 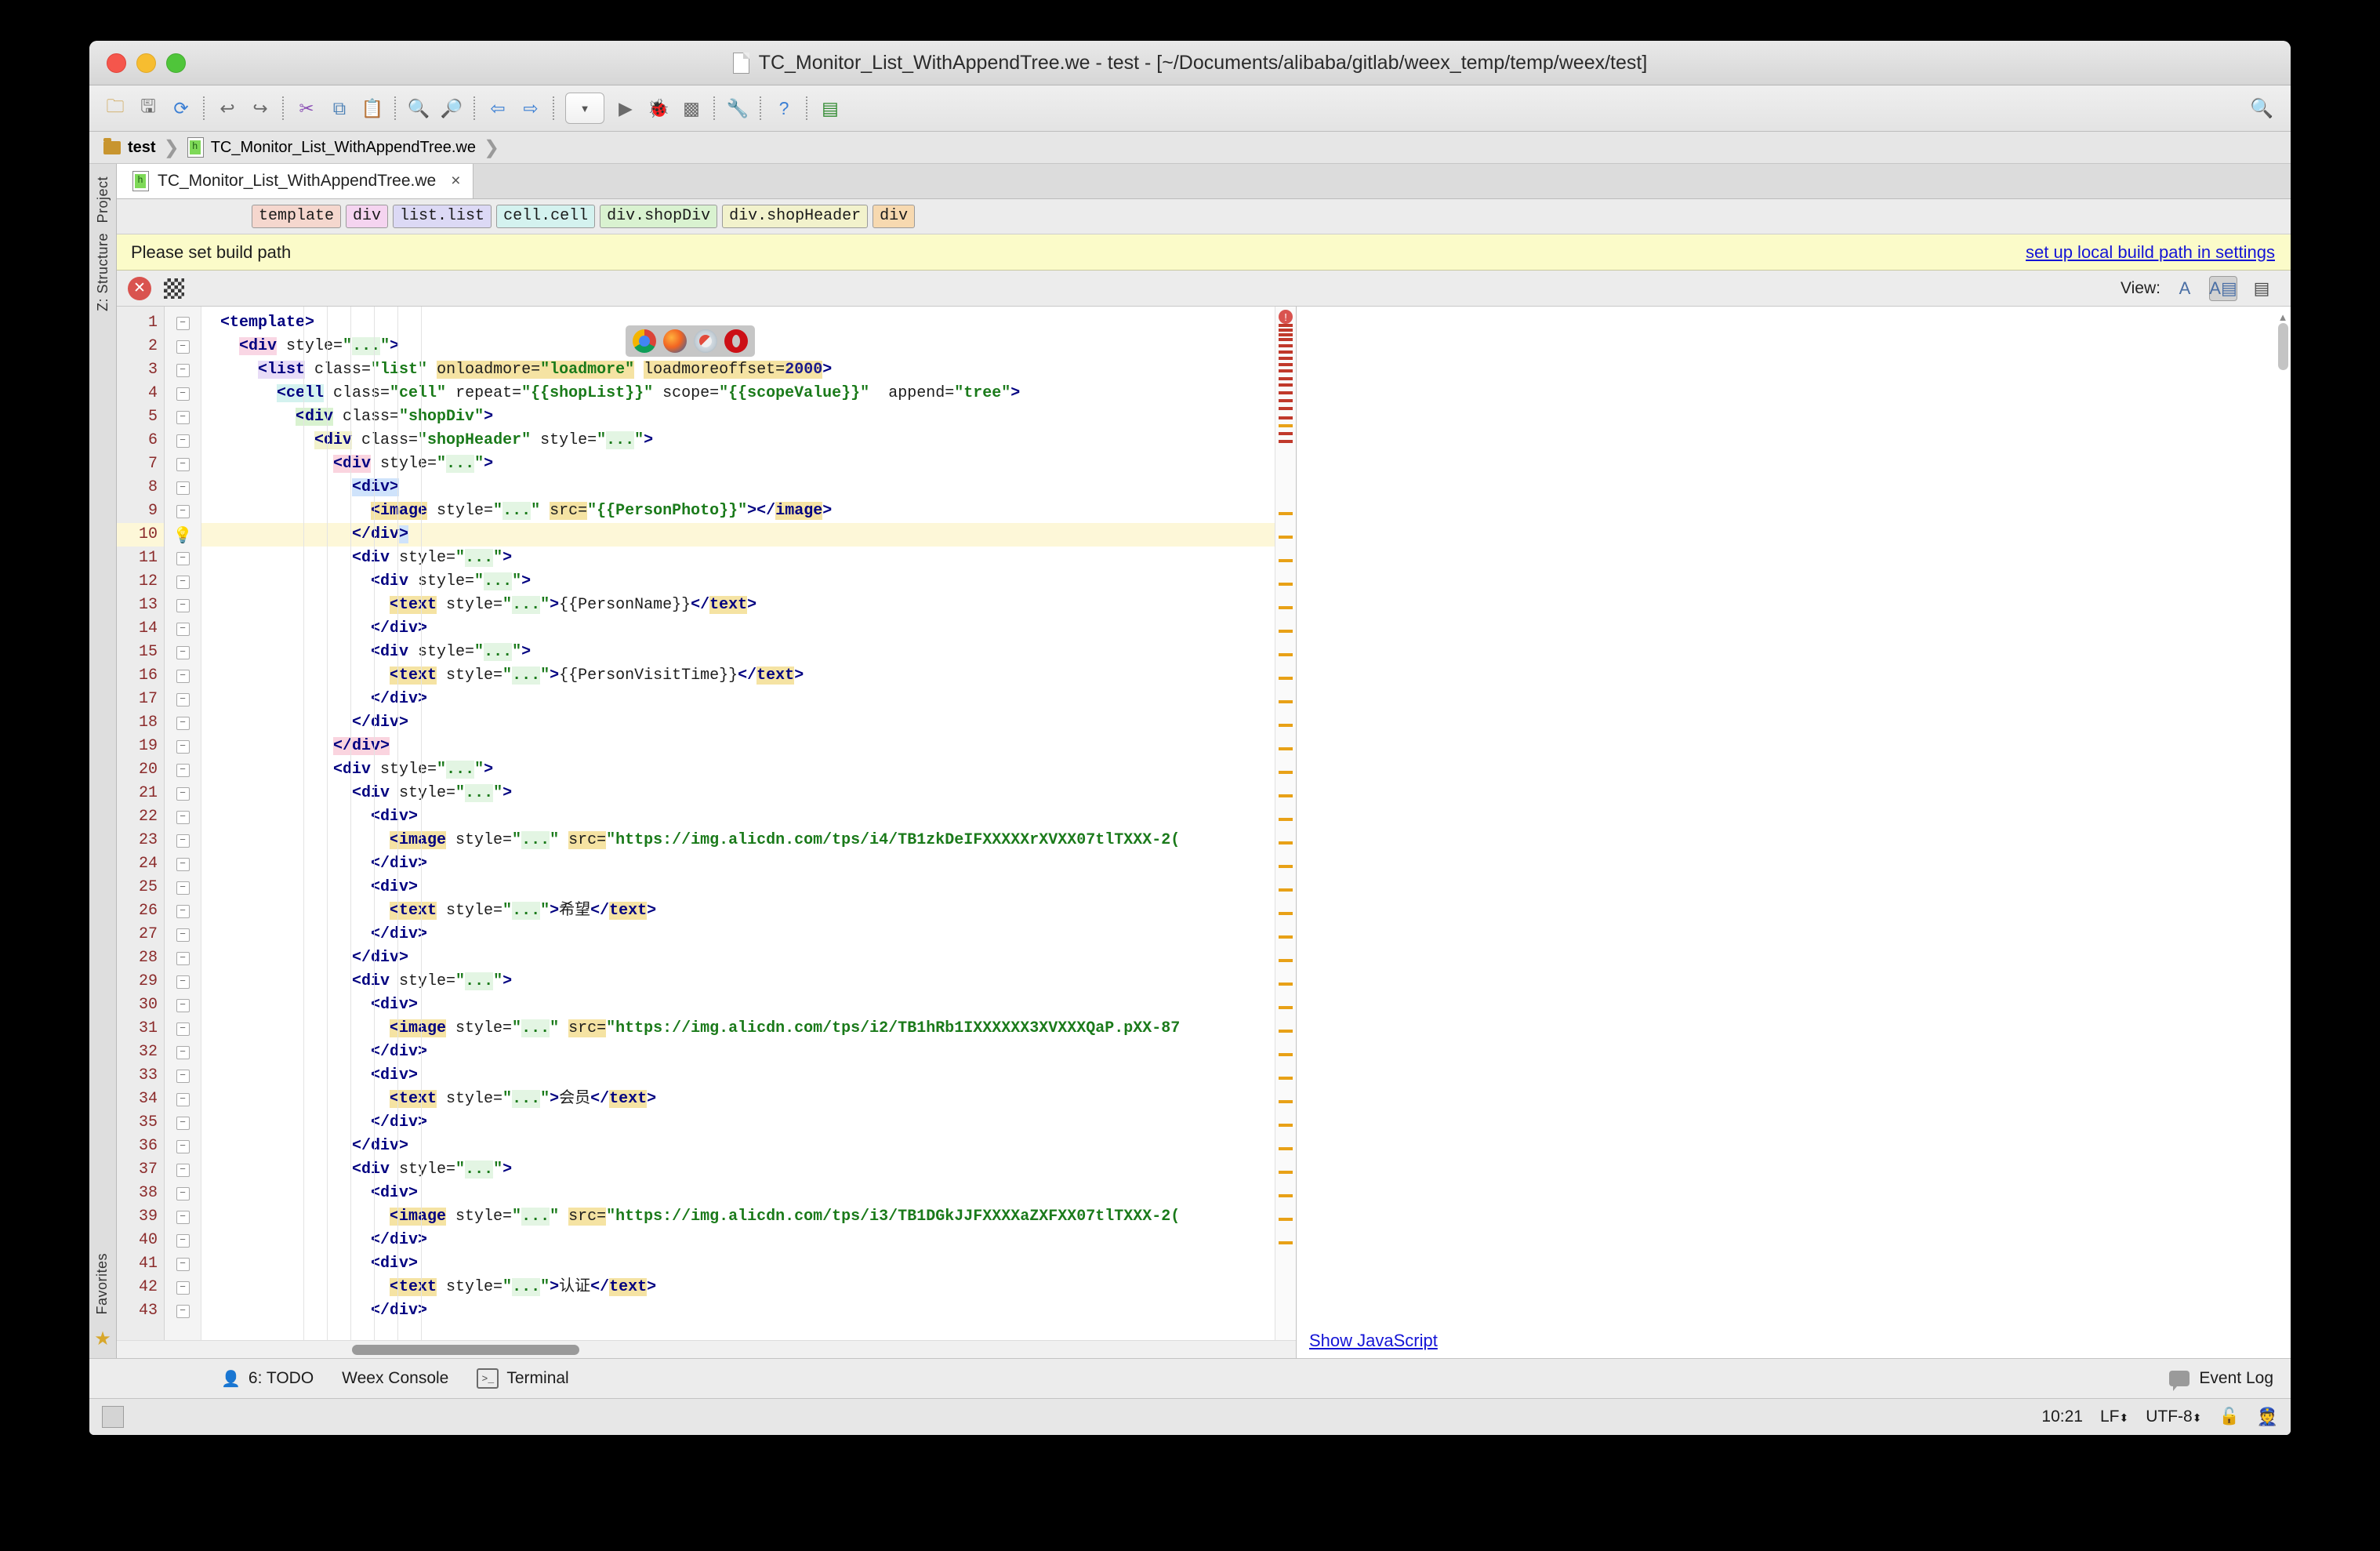 I want to click on debug-icon: 🐞, so click(x=658, y=108).